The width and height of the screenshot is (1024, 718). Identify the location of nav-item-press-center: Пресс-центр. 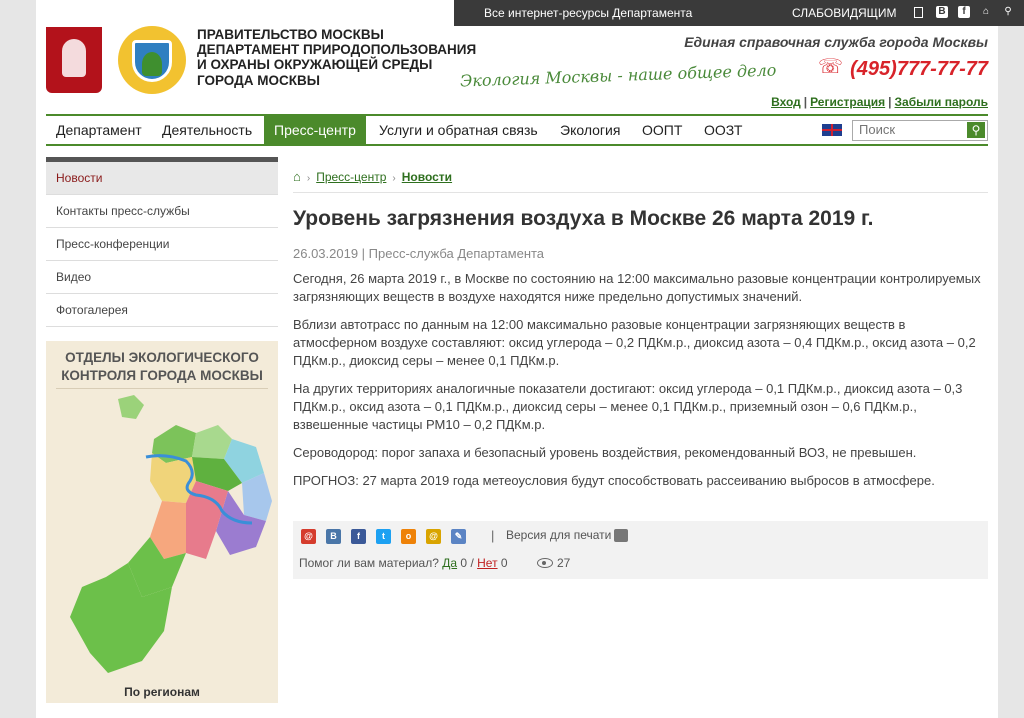
(315, 130).